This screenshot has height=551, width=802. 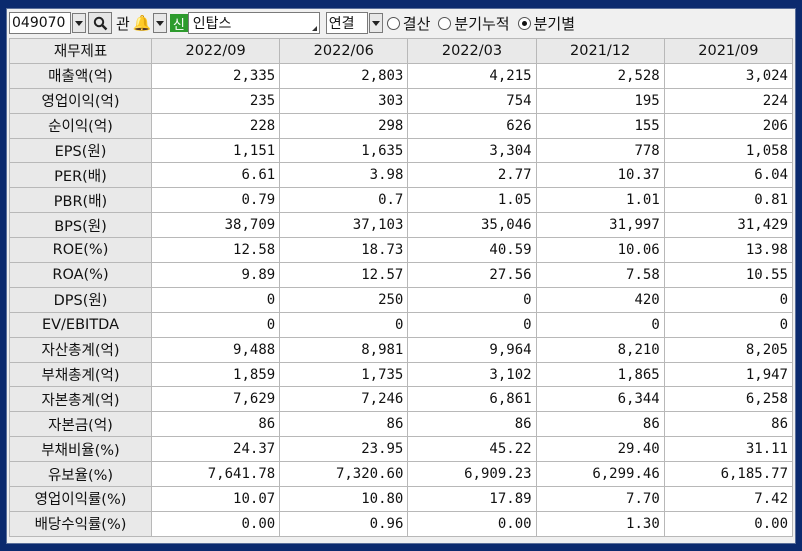 I want to click on value-cell: 10.37, so click(x=600, y=175).